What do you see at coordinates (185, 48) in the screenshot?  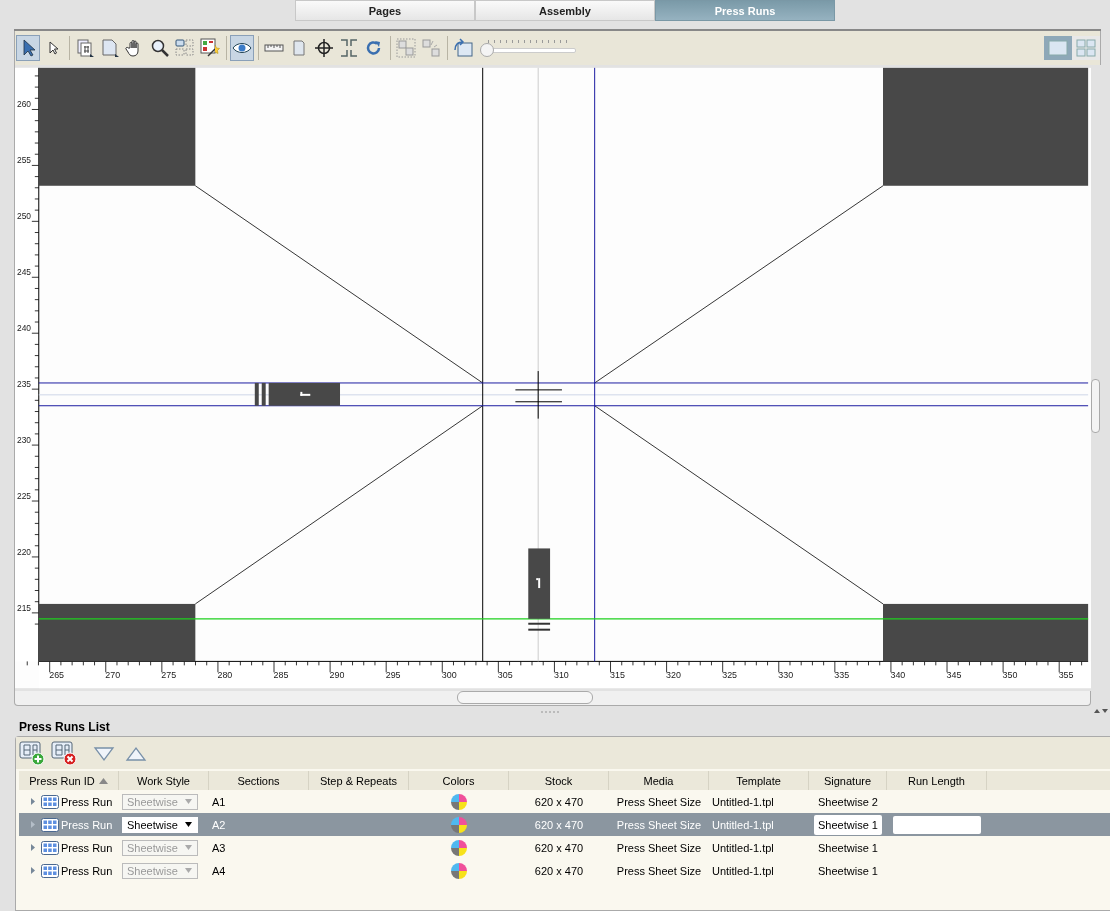 I see `layout-icon` at bounding box center [185, 48].